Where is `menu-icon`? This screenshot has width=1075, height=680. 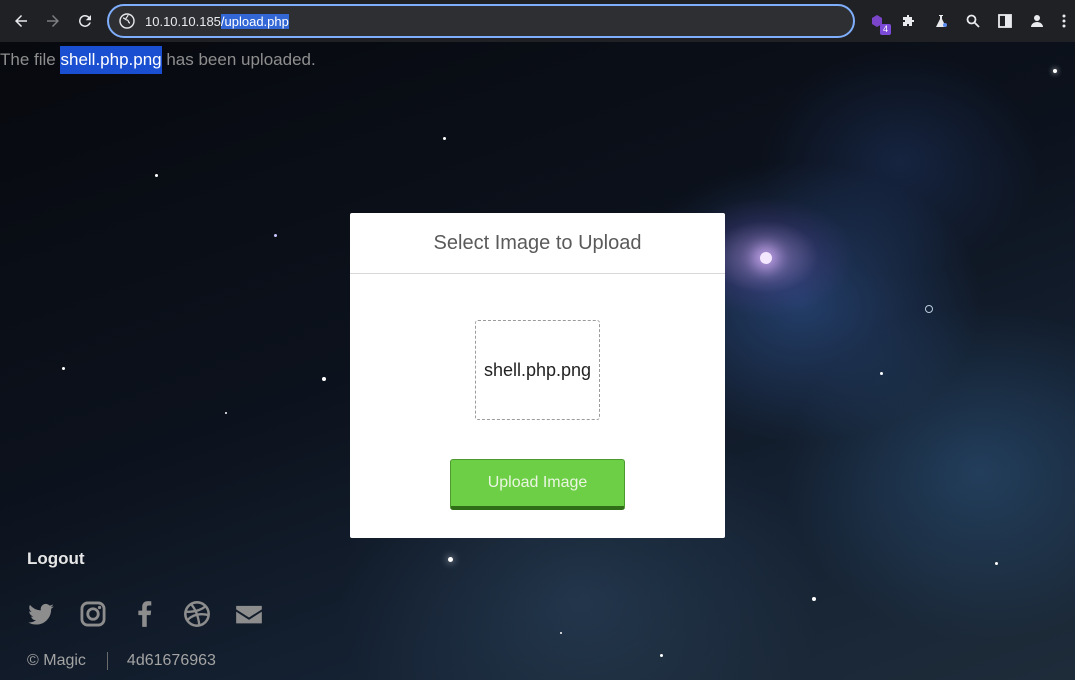 menu-icon is located at coordinates (1064, 21).